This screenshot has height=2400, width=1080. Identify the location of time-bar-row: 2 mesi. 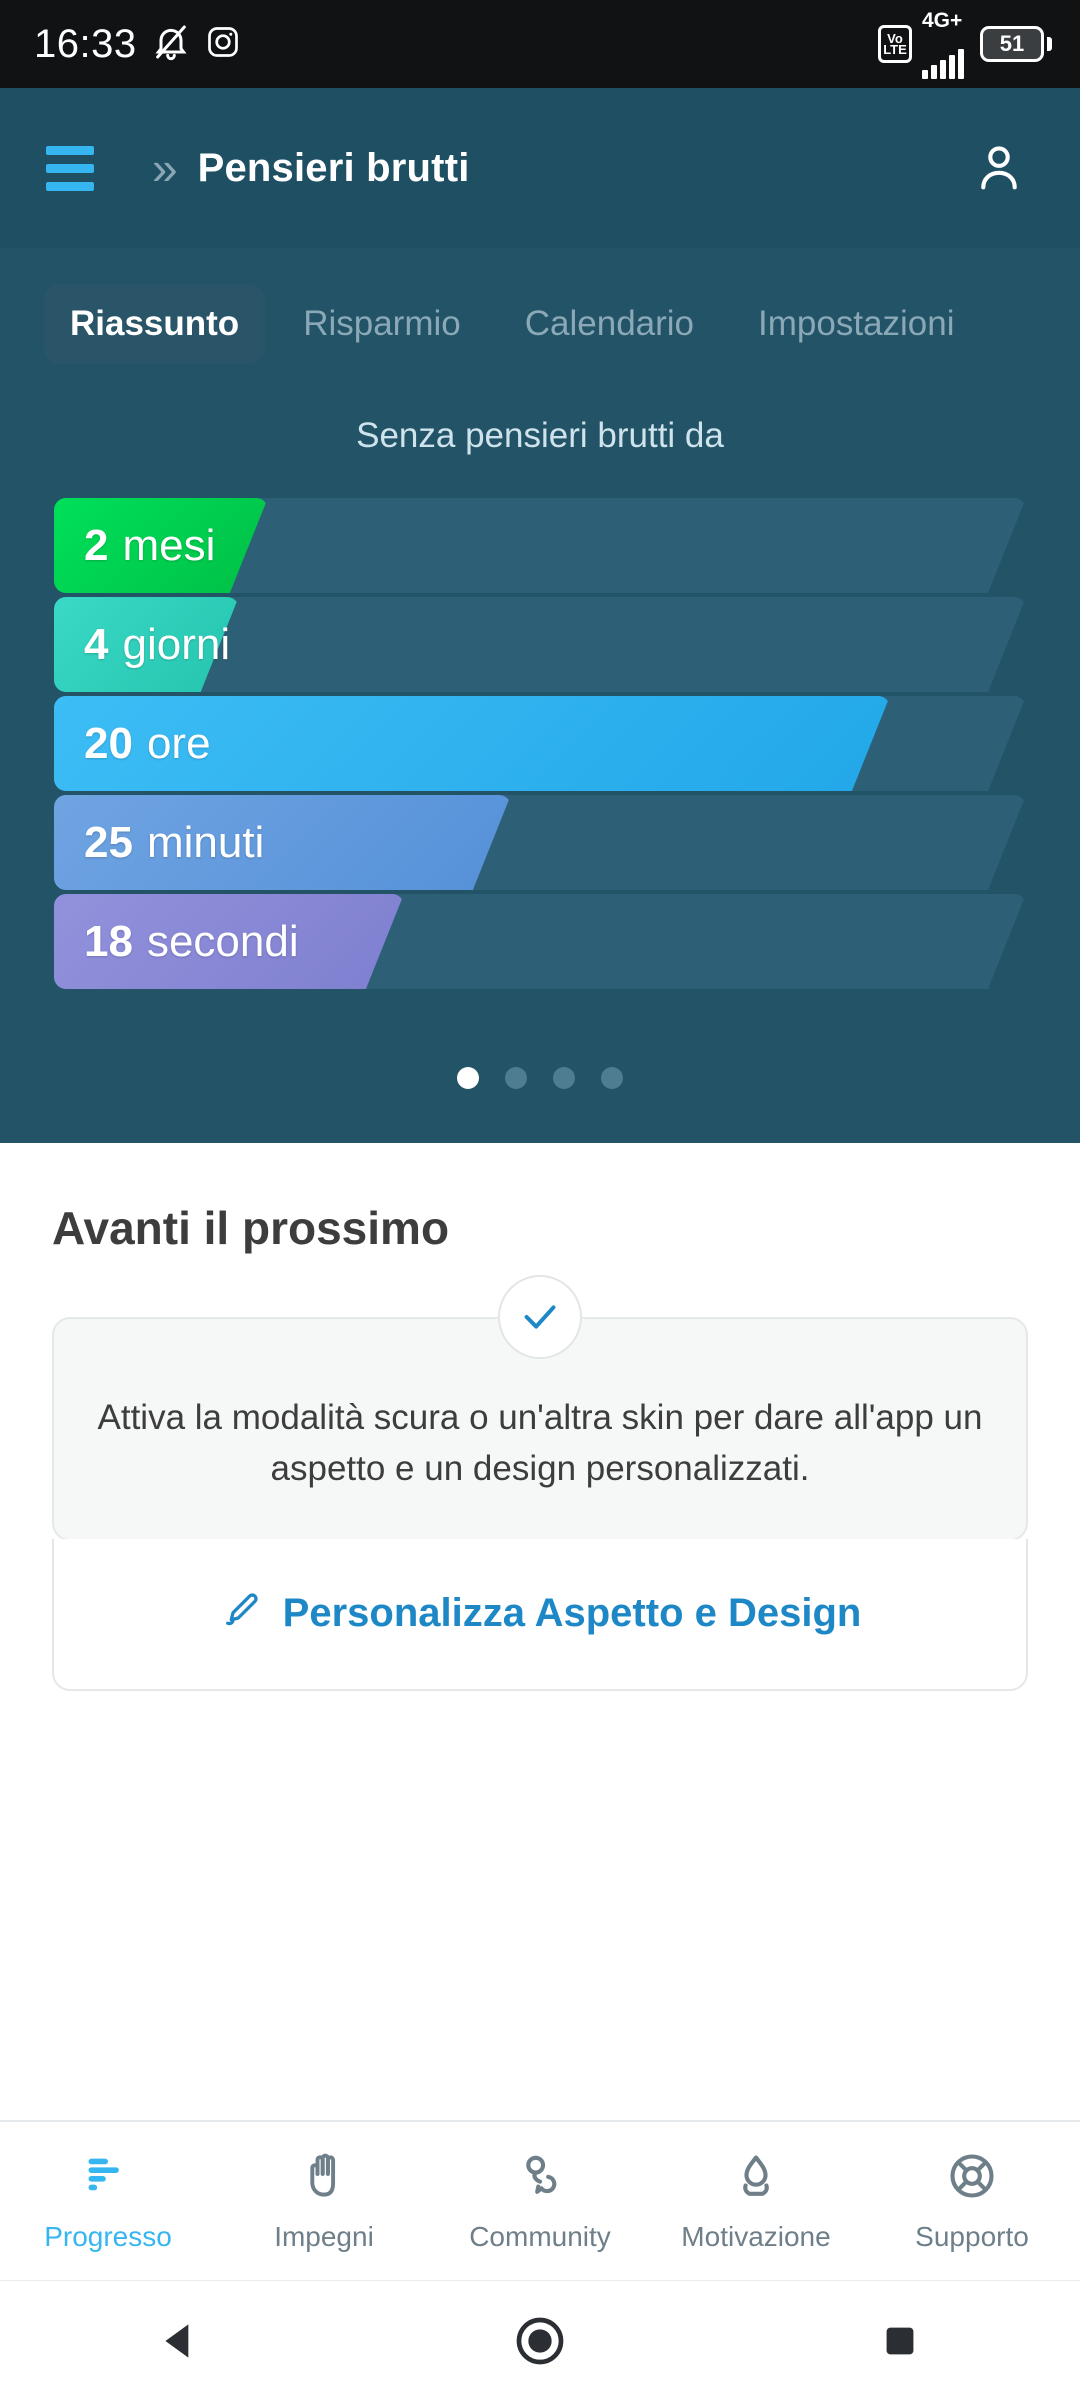
(540, 545).